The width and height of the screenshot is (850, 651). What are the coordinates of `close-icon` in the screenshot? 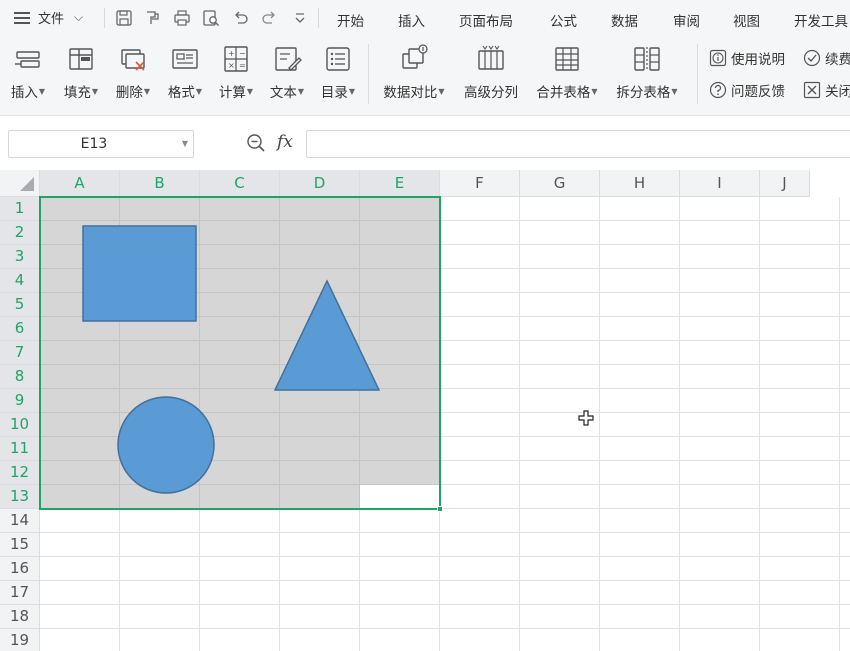 It's located at (812, 90).